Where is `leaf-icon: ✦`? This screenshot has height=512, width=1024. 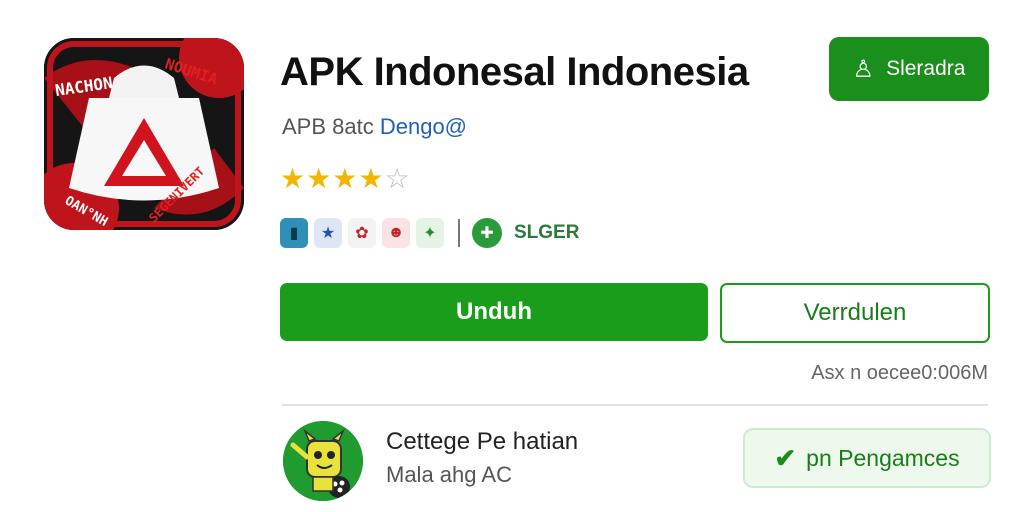 leaf-icon: ✦ is located at coordinates (430, 233).